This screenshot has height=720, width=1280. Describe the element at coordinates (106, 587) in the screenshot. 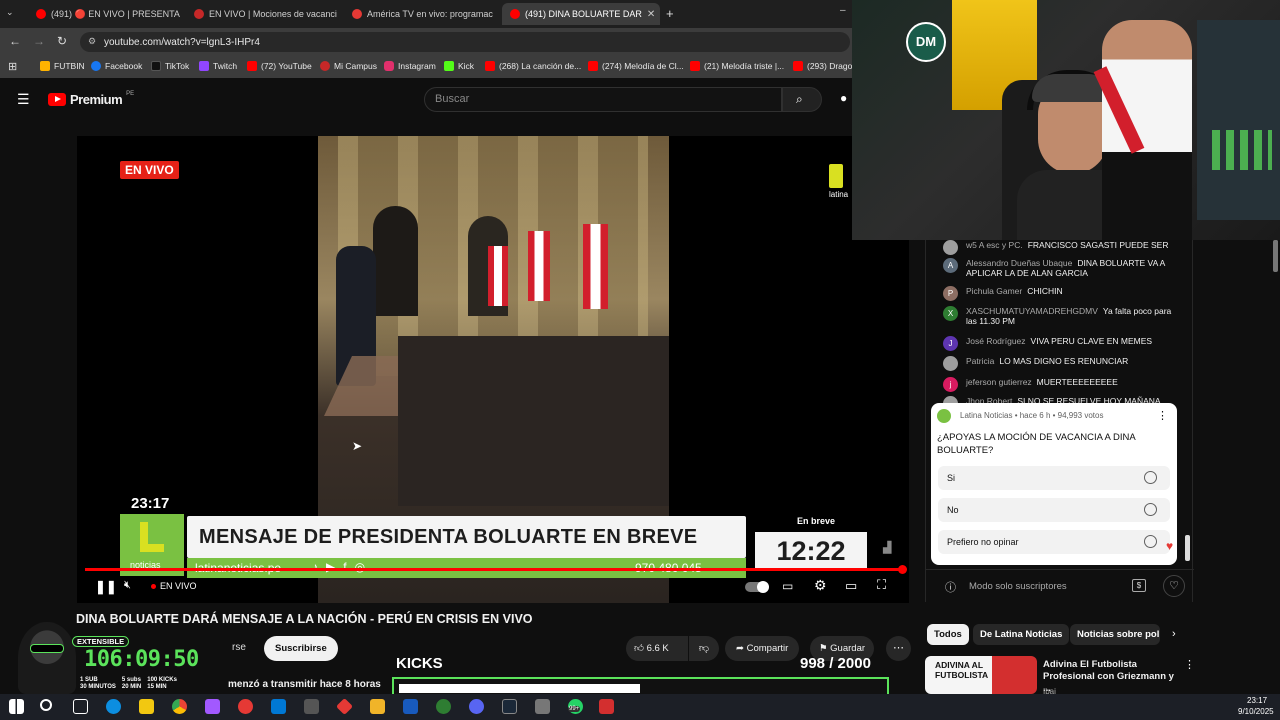

I see `pause-icon: ❚❚` at that location.